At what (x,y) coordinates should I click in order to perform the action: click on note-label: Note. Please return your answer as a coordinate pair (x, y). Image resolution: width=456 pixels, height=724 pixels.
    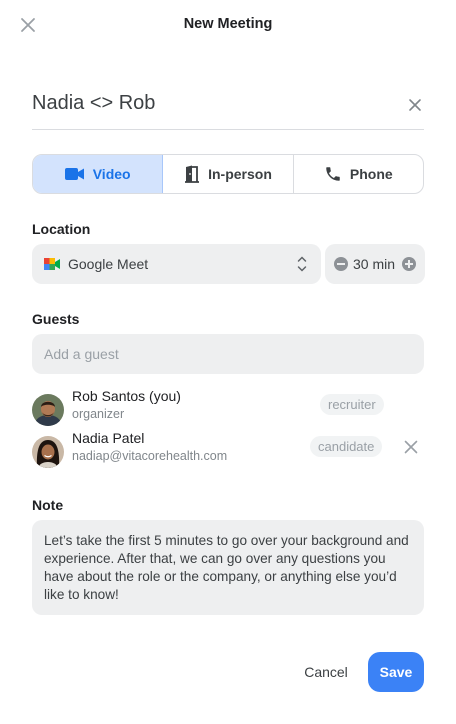
    Looking at the image, I should click on (48, 505).